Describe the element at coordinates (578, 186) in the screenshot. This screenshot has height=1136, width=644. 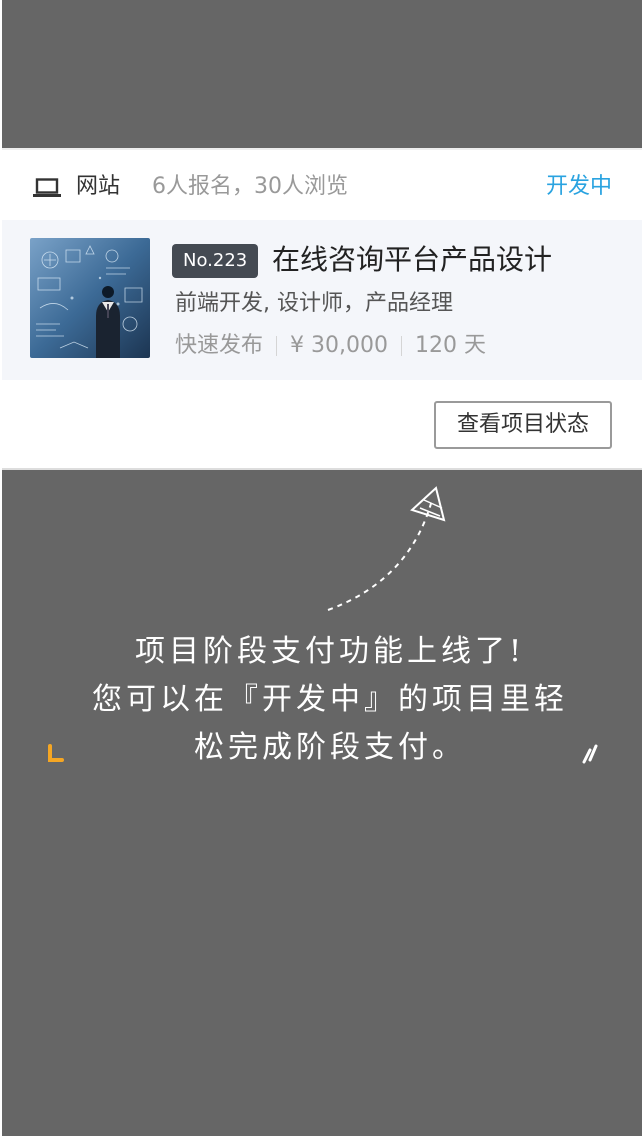
I see `status-label: 开发中` at that location.